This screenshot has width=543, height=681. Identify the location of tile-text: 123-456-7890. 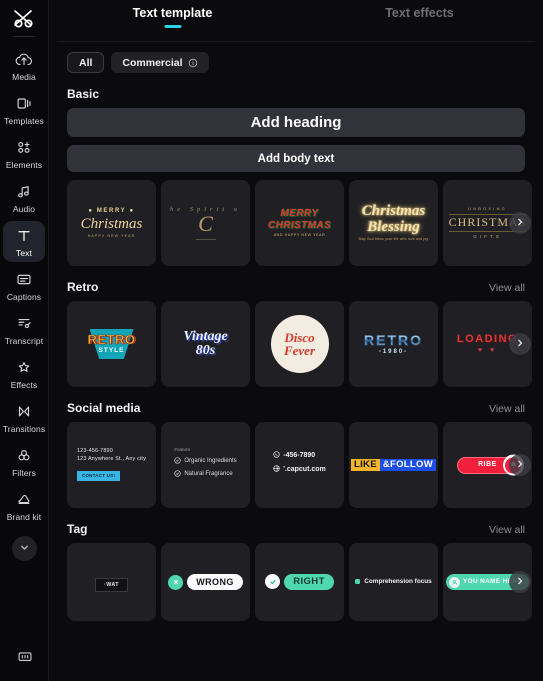
(94, 450).